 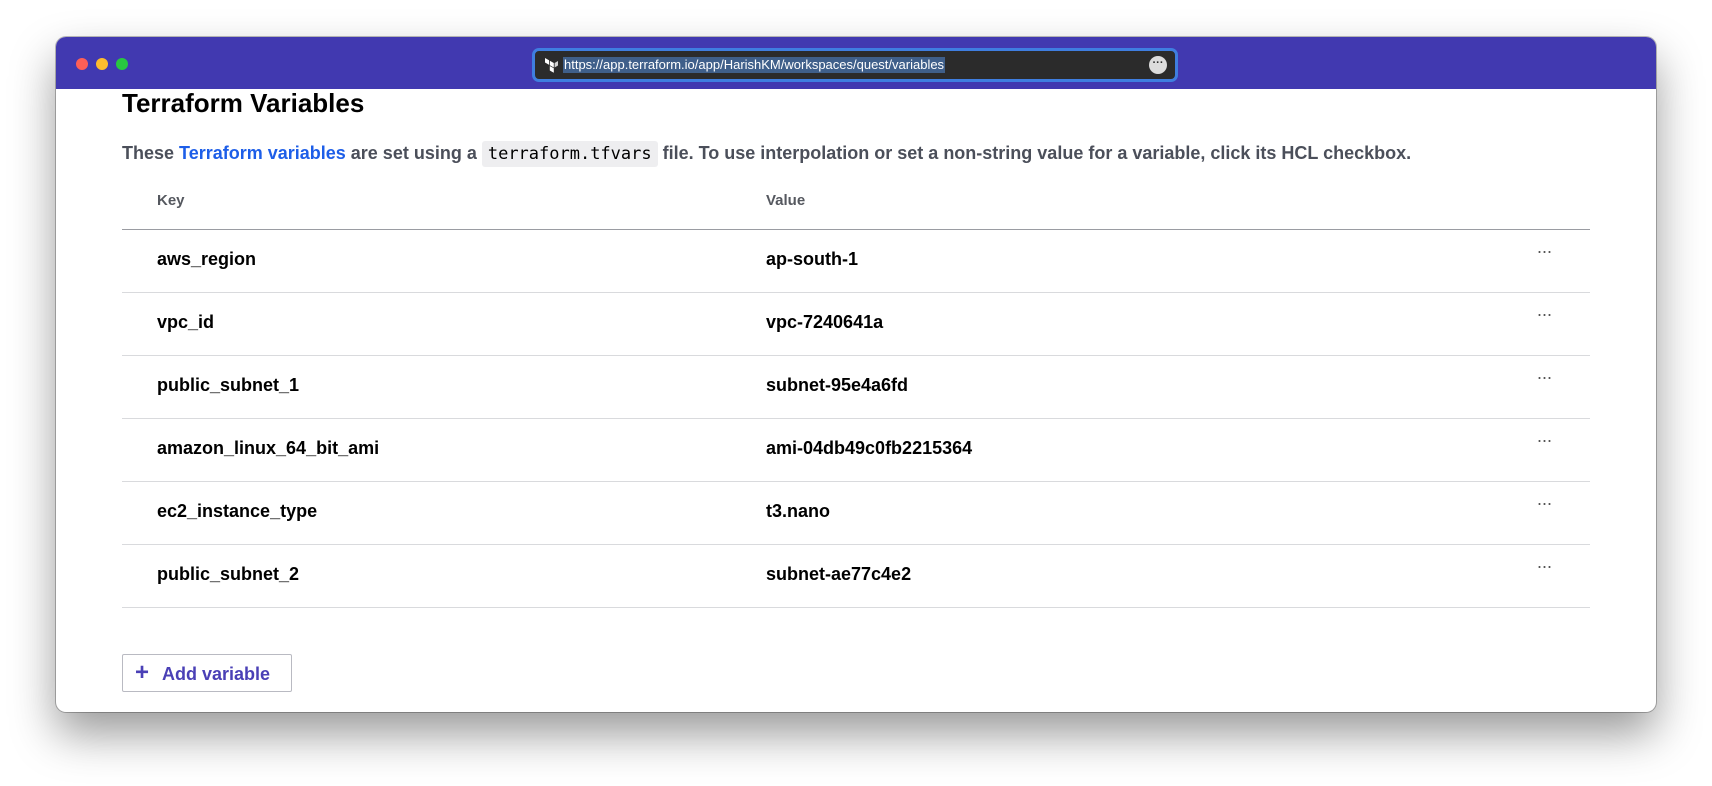 What do you see at coordinates (786, 200) in the screenshot?
I see `value-column-header: Value` at bounding box center [786, 200].